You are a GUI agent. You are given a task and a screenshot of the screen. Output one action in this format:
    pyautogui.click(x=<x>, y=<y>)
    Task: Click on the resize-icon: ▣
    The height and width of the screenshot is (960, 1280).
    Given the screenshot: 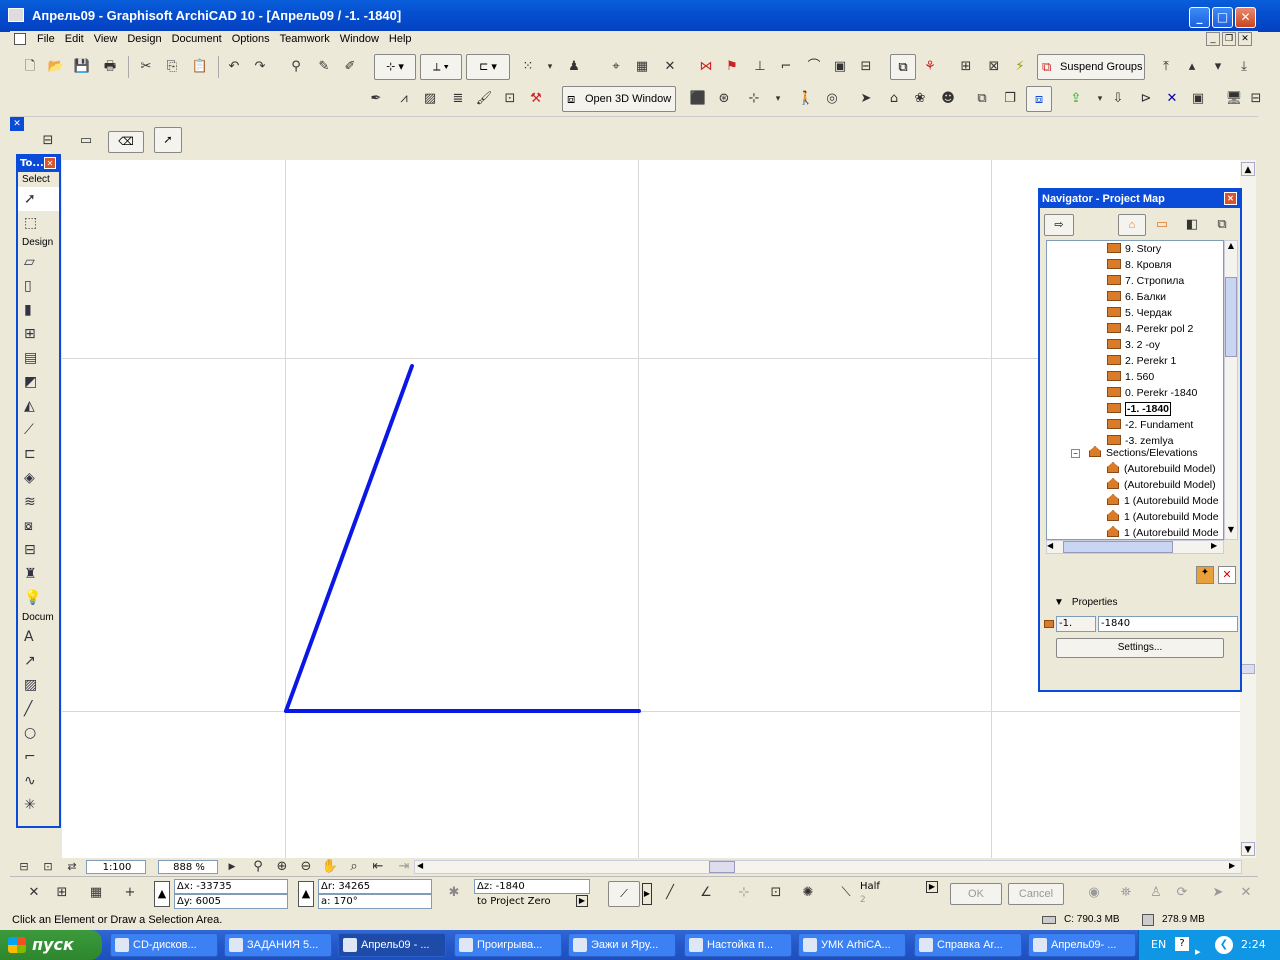 What is the action you would take?
    pyautogui.click(x=840, y=67)
    